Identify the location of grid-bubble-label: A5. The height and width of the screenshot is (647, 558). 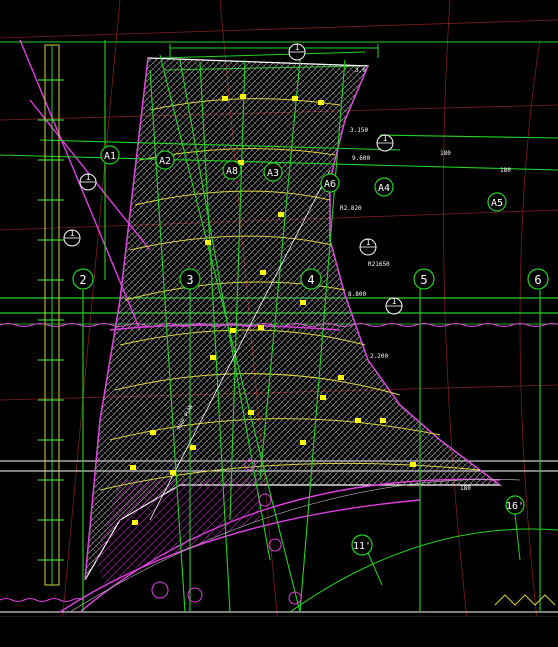
(497, 203).